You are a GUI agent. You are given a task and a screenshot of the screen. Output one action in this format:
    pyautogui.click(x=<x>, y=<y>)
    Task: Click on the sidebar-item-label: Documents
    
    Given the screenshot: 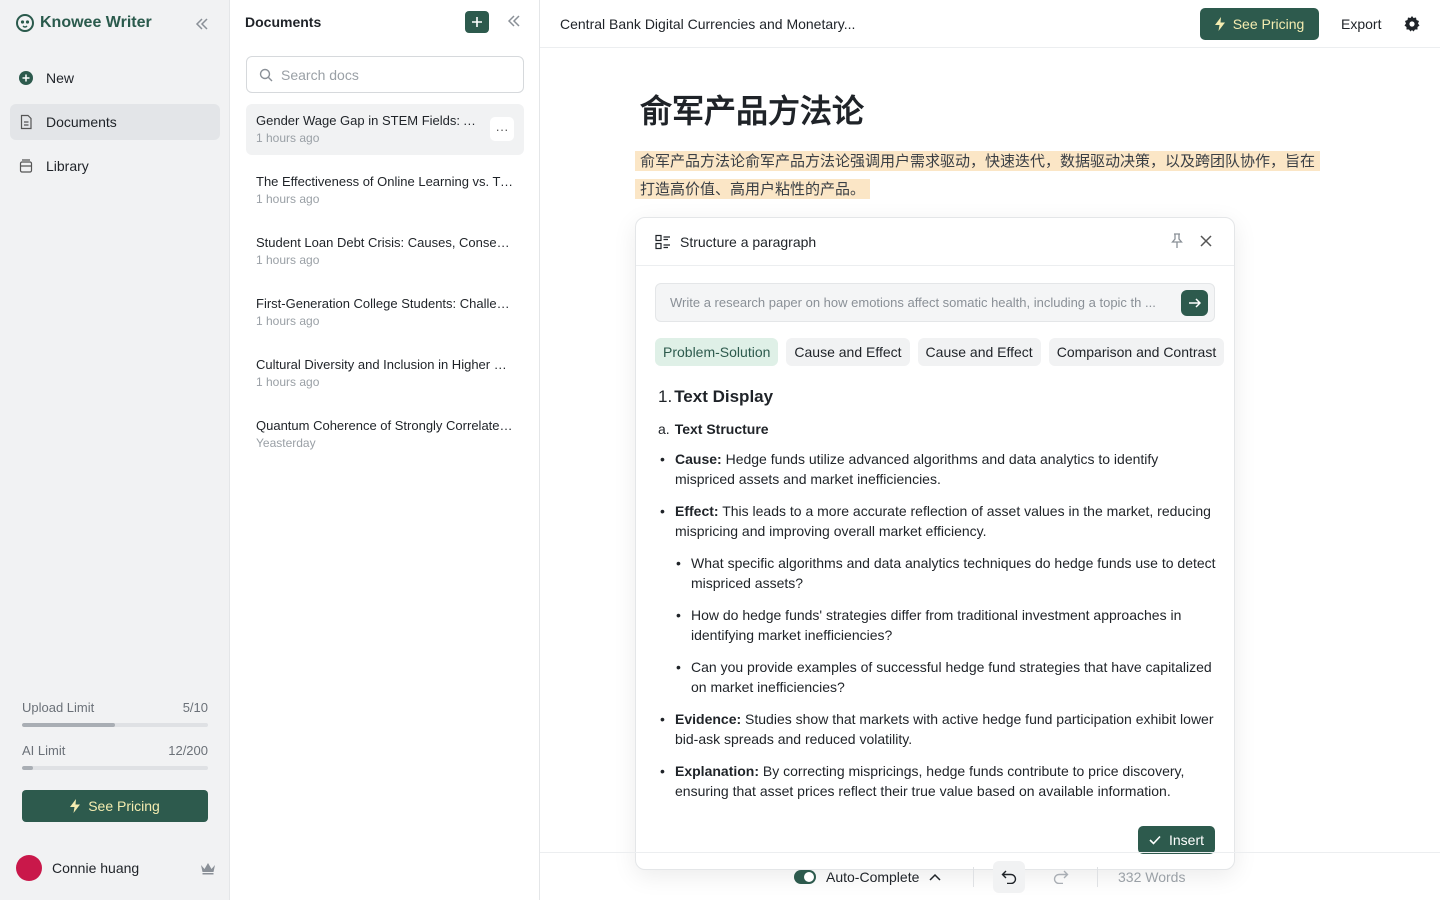 What is the action you would take?
    pyautogui.click(x=81, y=122)
    